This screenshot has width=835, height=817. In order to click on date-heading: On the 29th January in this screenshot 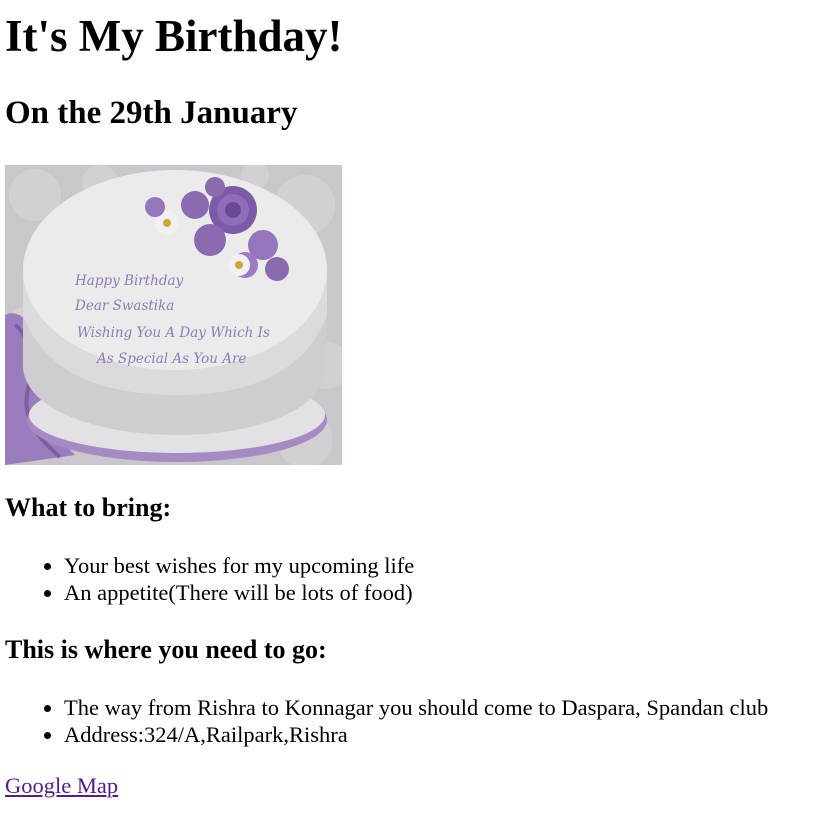, I will do `click(151, 113)`.